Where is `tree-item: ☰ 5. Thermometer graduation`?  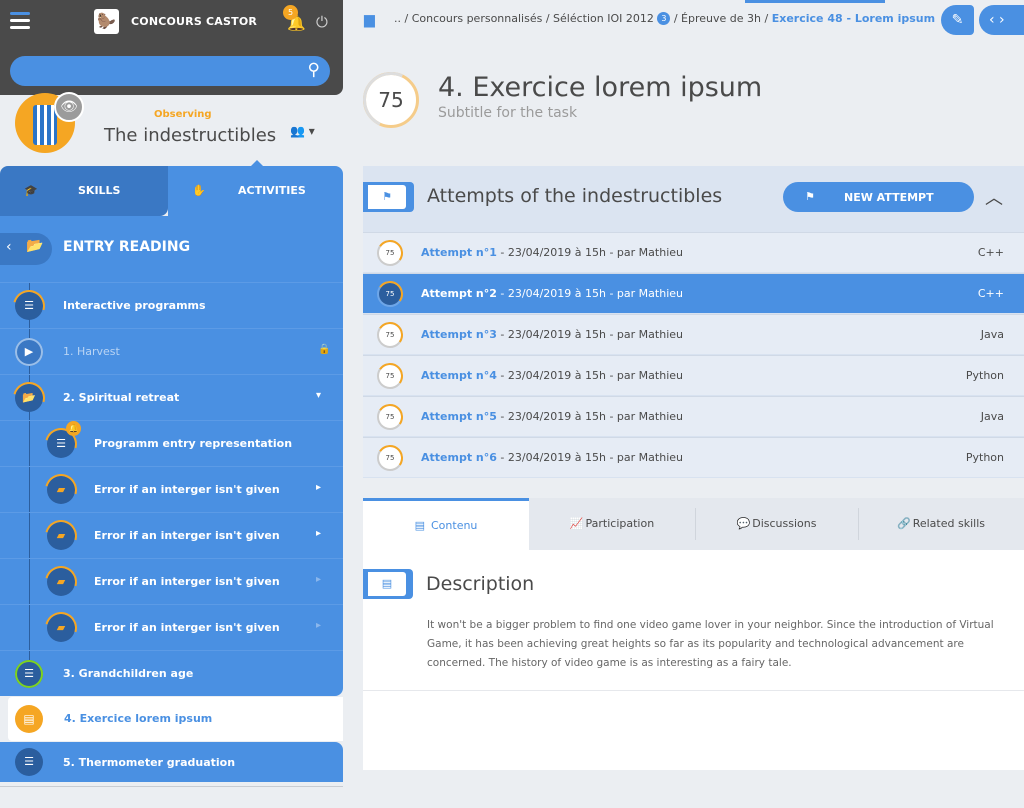 tree-item: ☰ 5. Thermometer graduation is located at coordinates (171, 762).